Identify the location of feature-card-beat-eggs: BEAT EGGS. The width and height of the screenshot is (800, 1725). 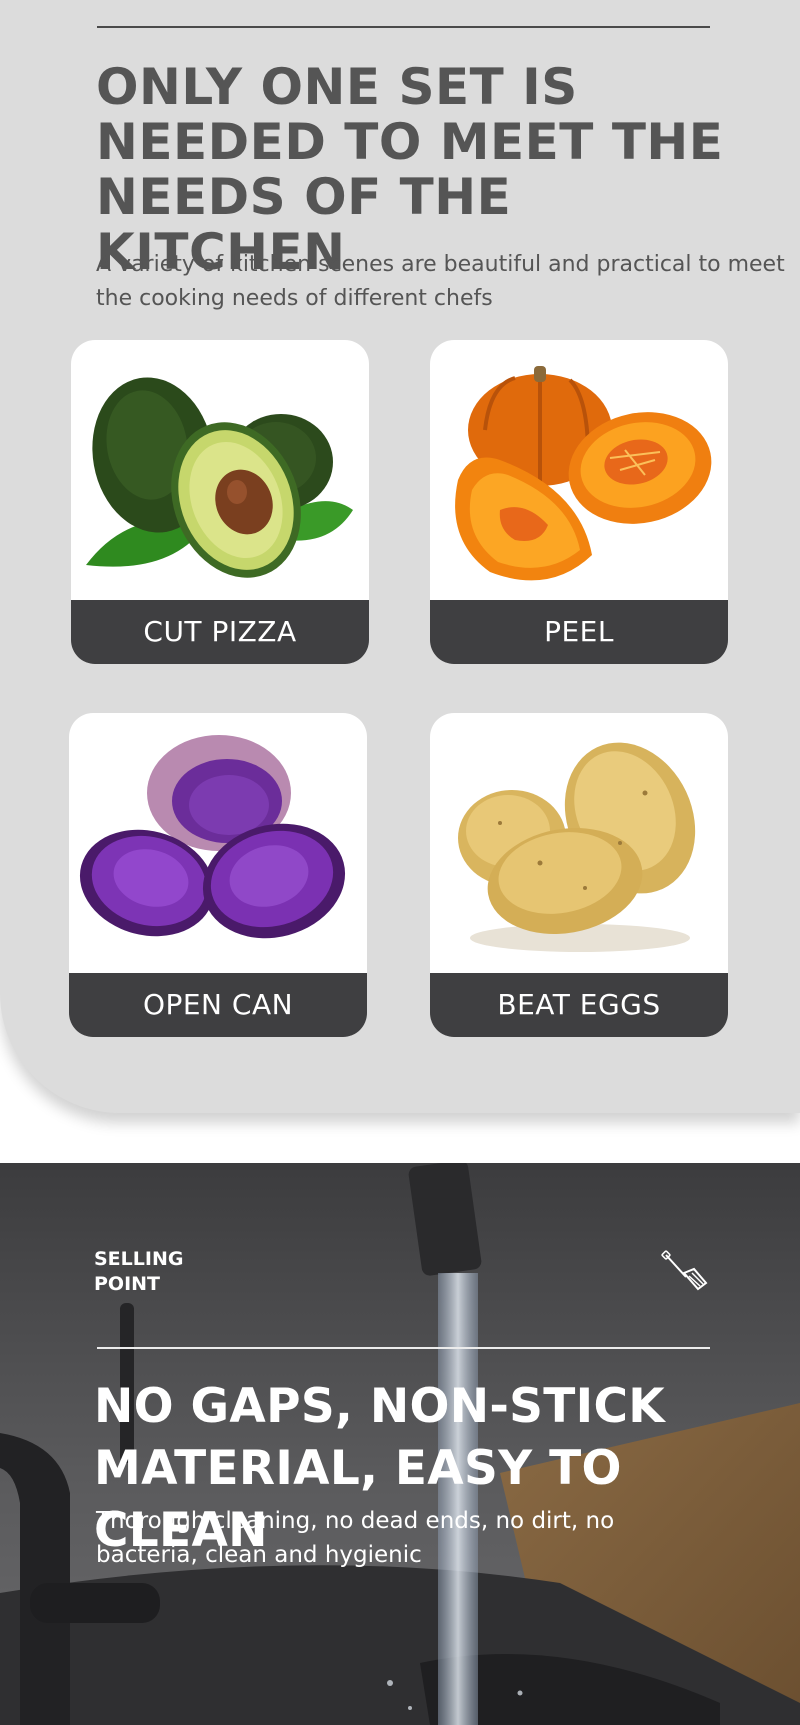
(579, 875).